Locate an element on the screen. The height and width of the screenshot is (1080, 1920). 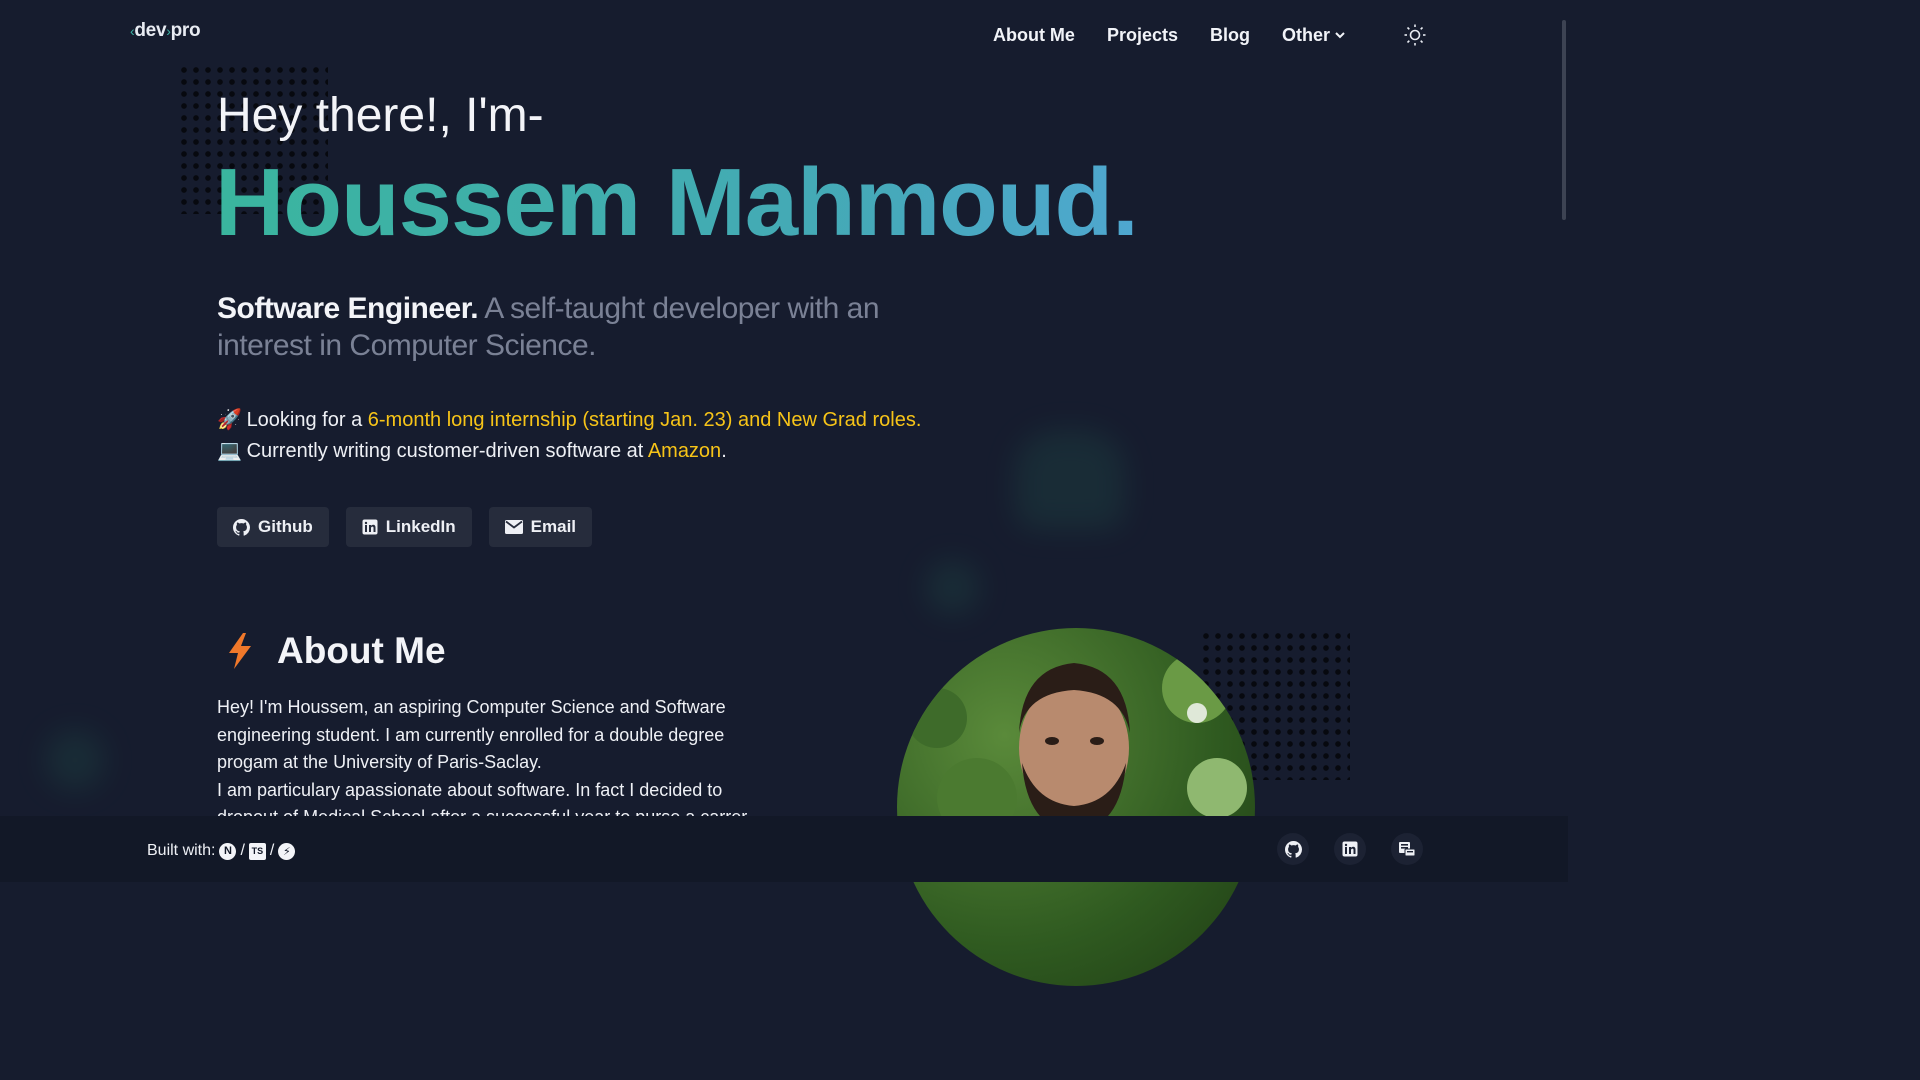
logo-text-pro: pro is located at coordinates (185, 30).